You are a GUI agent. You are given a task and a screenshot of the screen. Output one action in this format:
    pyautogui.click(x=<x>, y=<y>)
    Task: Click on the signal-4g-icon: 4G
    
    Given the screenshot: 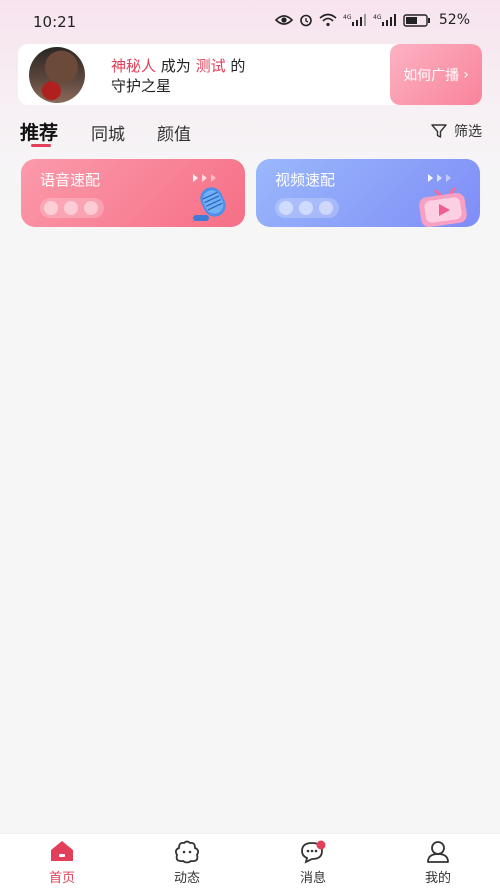 What is the action you would take?
    pyautogui.click(x=354, y=20)
    